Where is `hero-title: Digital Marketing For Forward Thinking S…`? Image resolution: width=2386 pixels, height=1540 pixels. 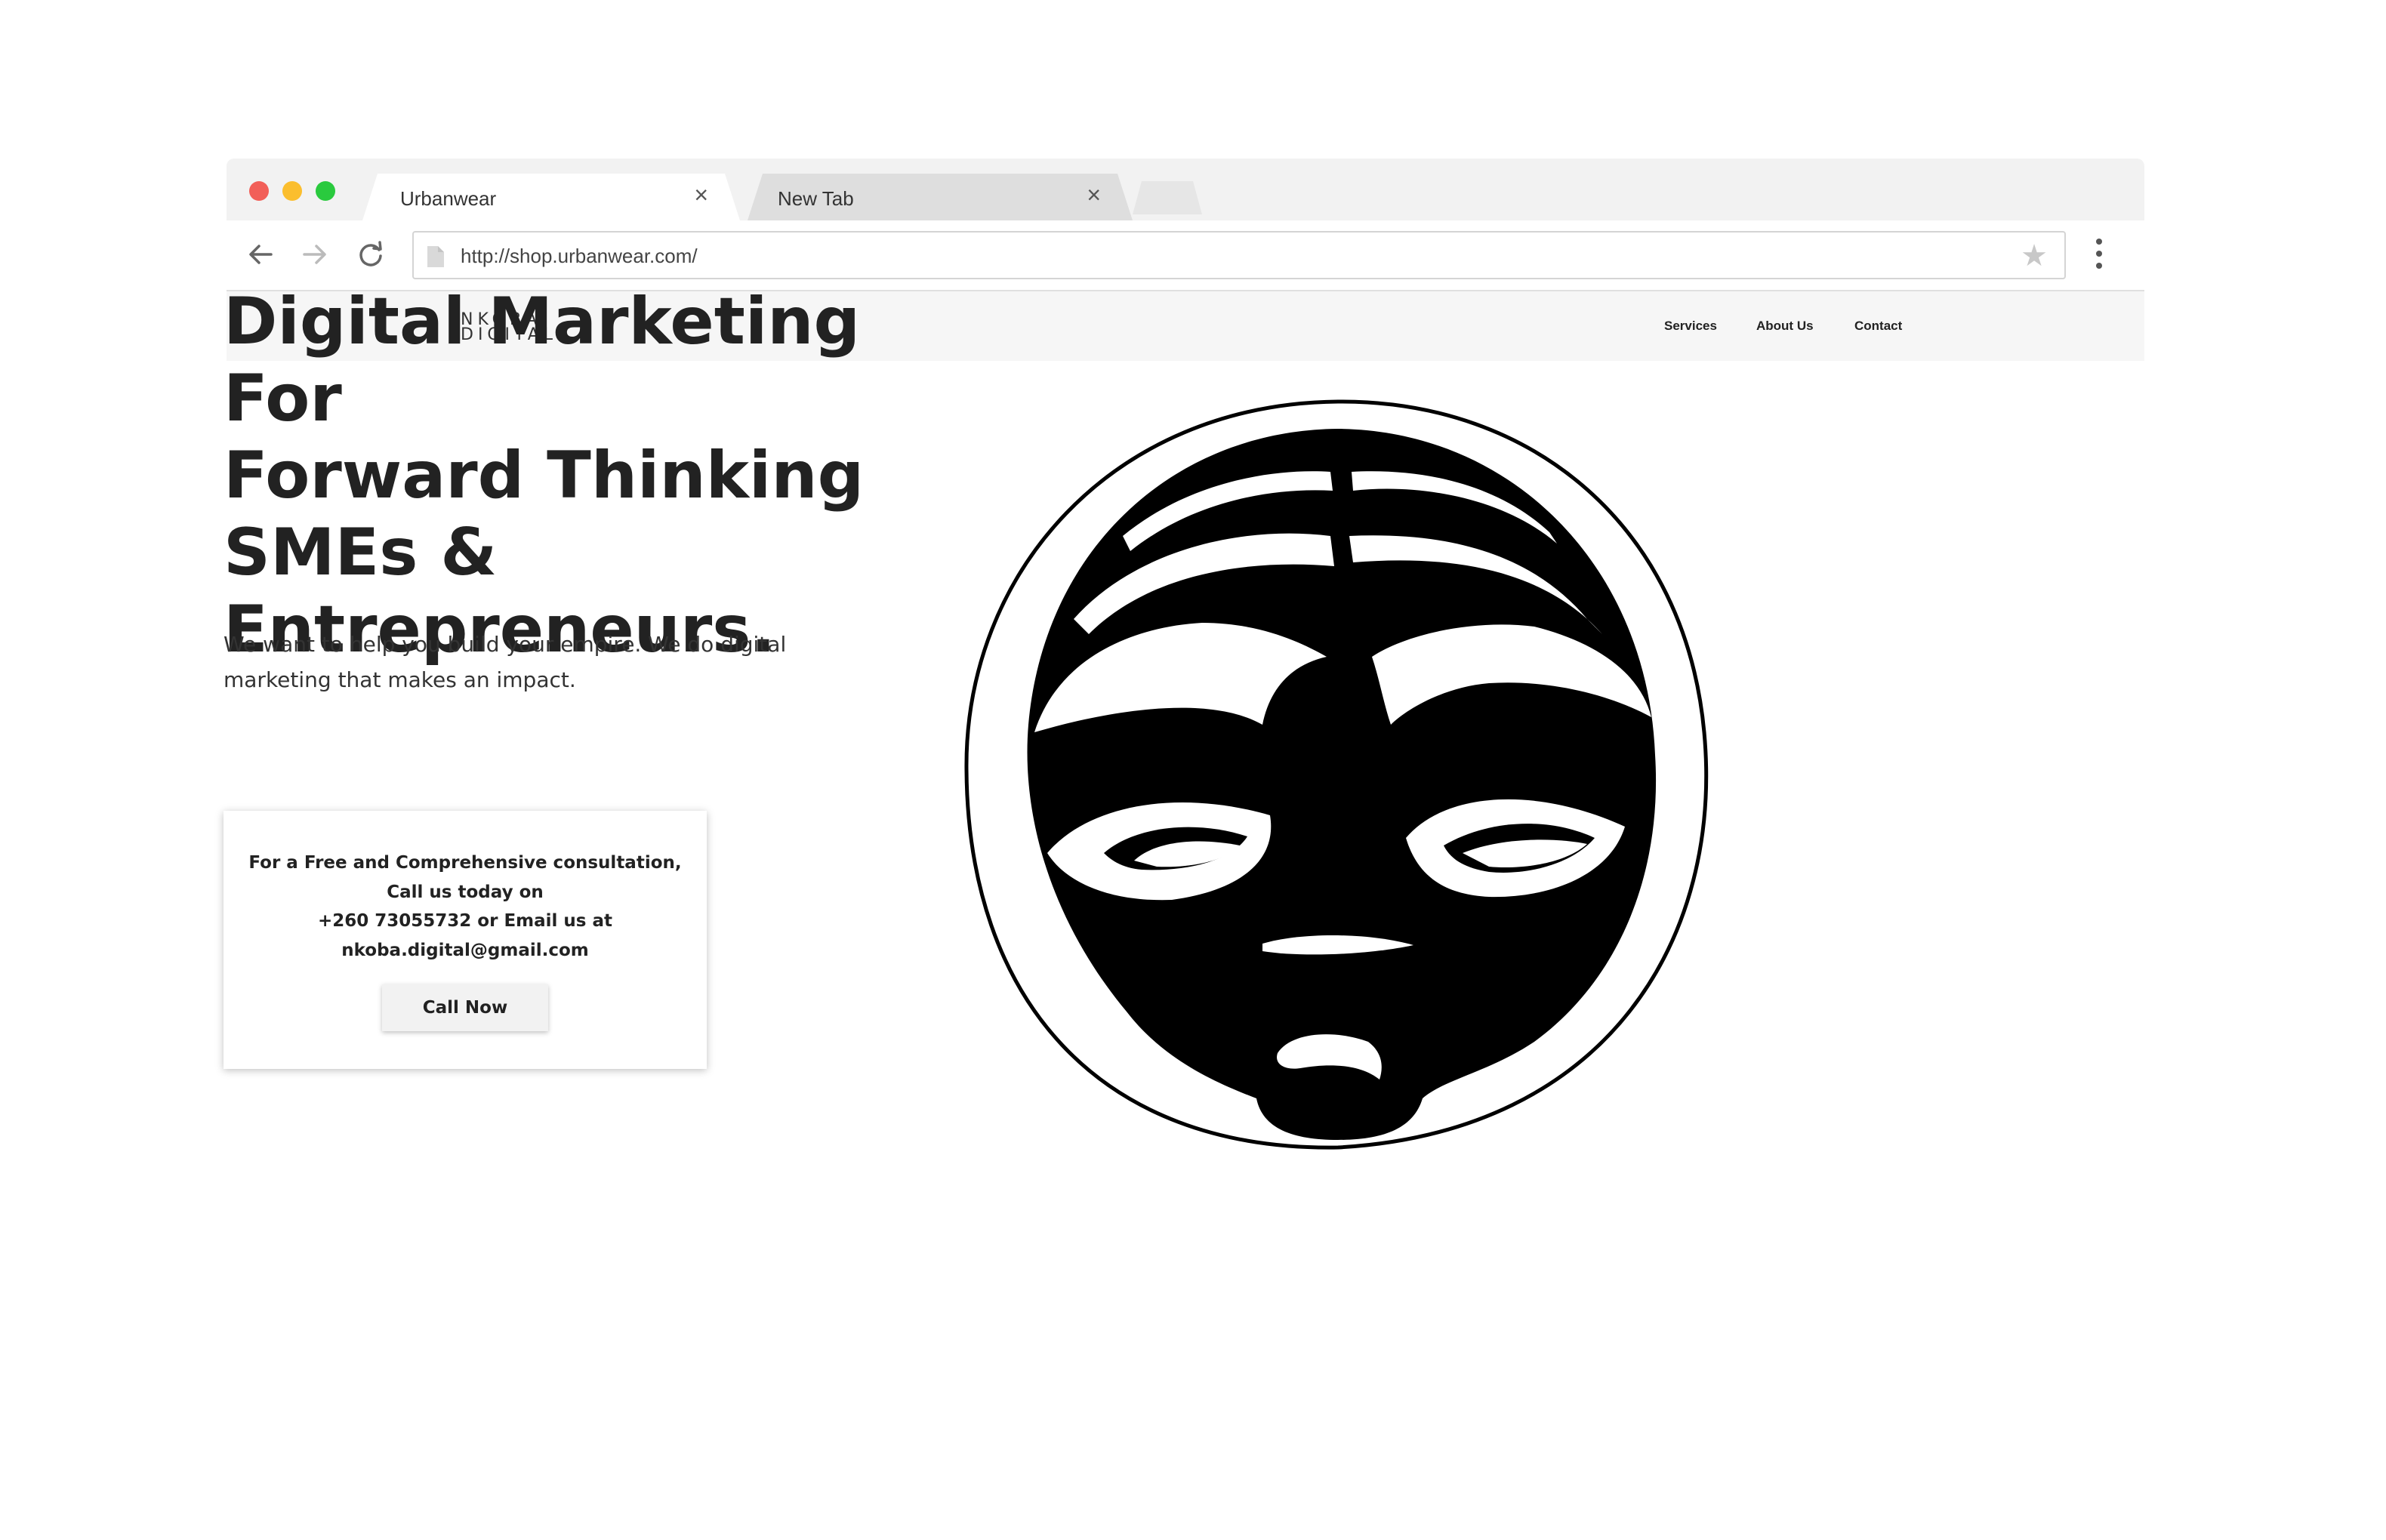
hero-title: Digital Marketing For Forward Thinking S… is located at coordinates (544, 475).